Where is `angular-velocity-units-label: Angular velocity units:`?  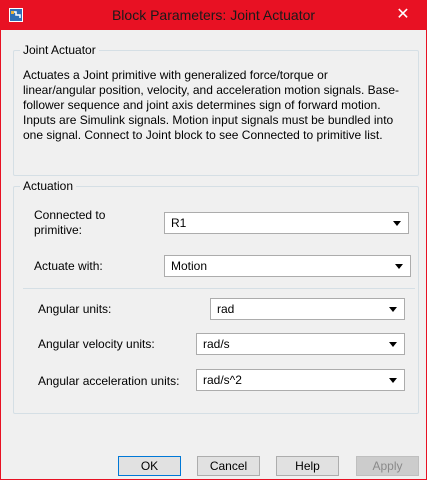
angular-velocity-units-label: Angular velocity units: is located at coordinates (96, 344).